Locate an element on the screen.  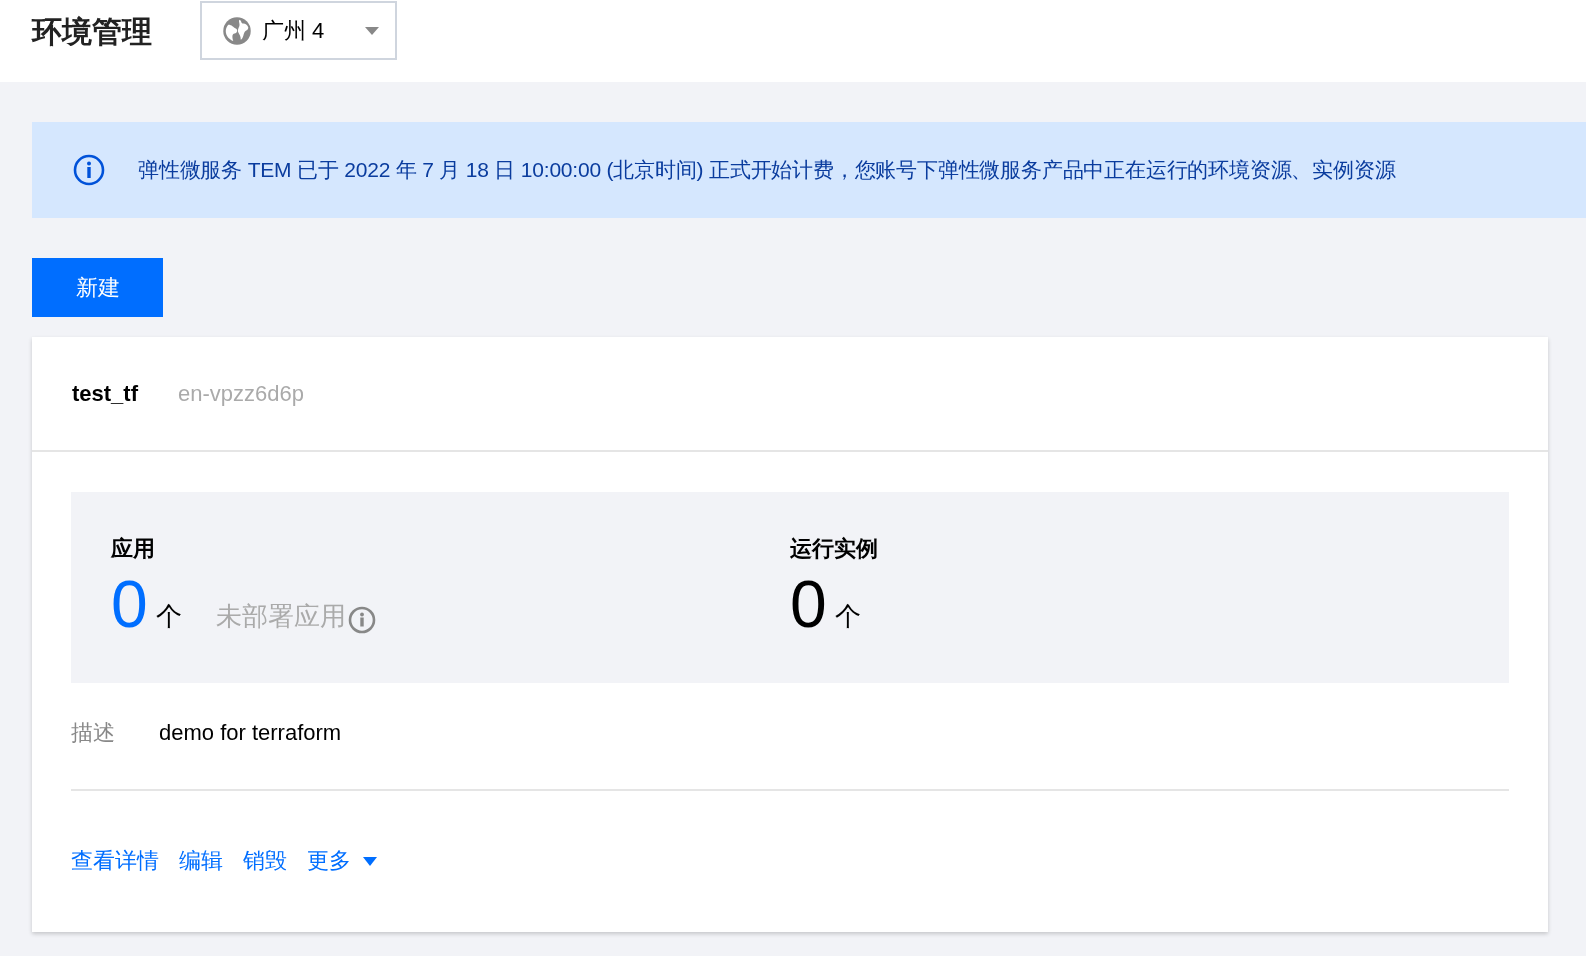
description-text: demo for terraform is located at coordinates (250, 733).